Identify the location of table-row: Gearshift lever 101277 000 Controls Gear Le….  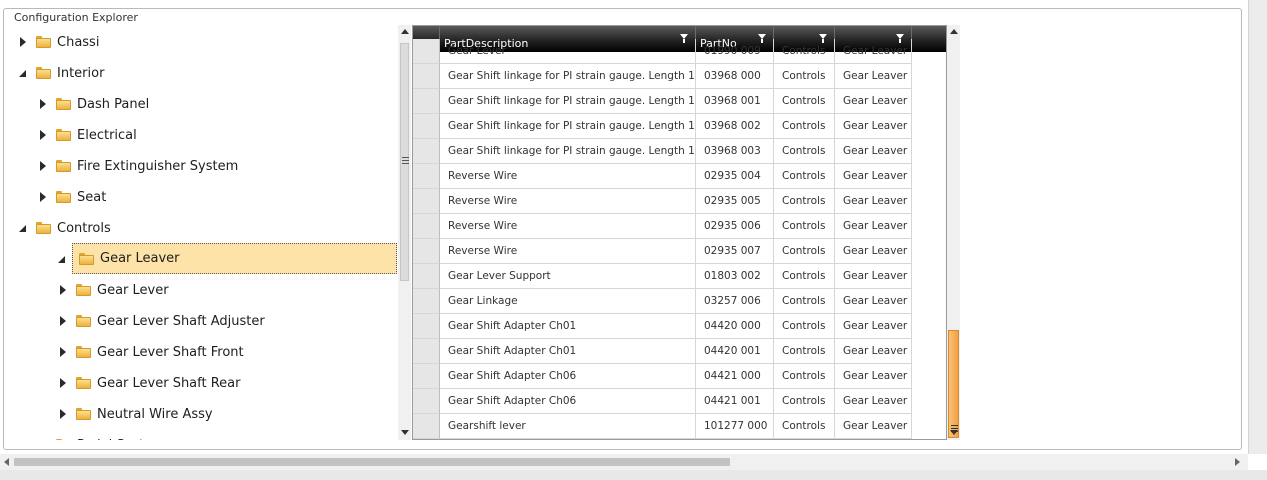
(679, 426).